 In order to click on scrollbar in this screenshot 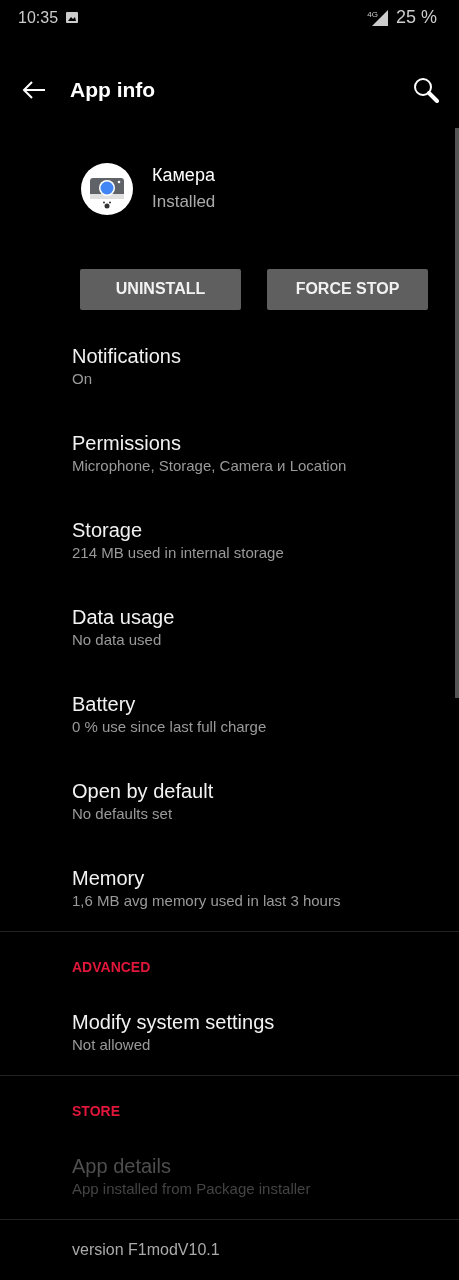, I will do `click(457, 413)`.